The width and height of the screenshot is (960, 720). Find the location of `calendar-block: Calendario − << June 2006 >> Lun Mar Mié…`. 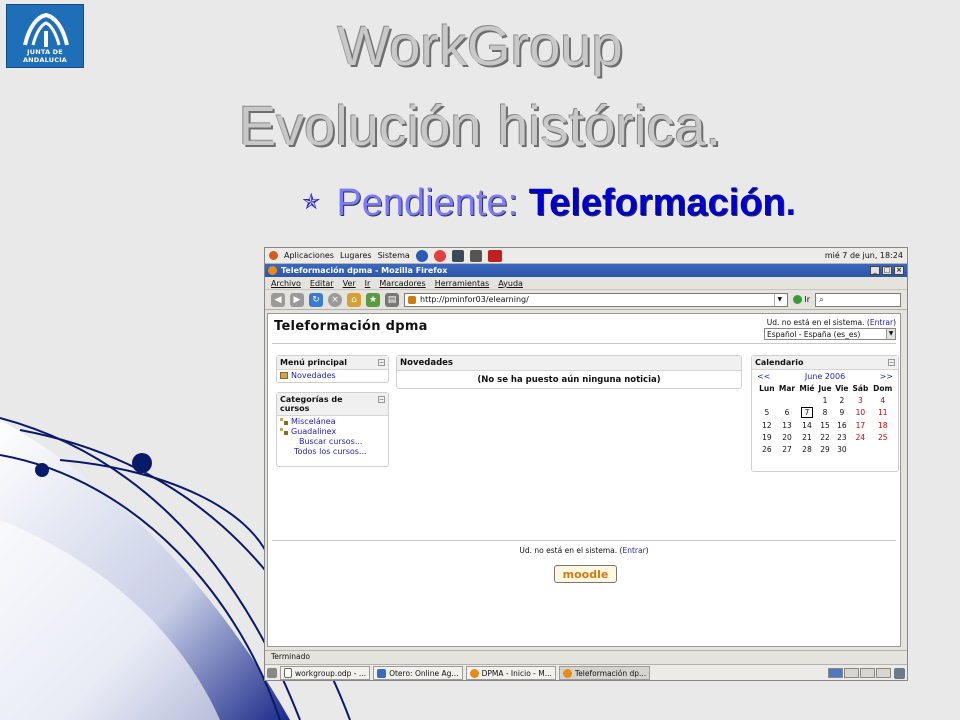

calendar-block: Calendario − << June 2006 >> Lun Mar Mié… is located at coordinates (825, 413).